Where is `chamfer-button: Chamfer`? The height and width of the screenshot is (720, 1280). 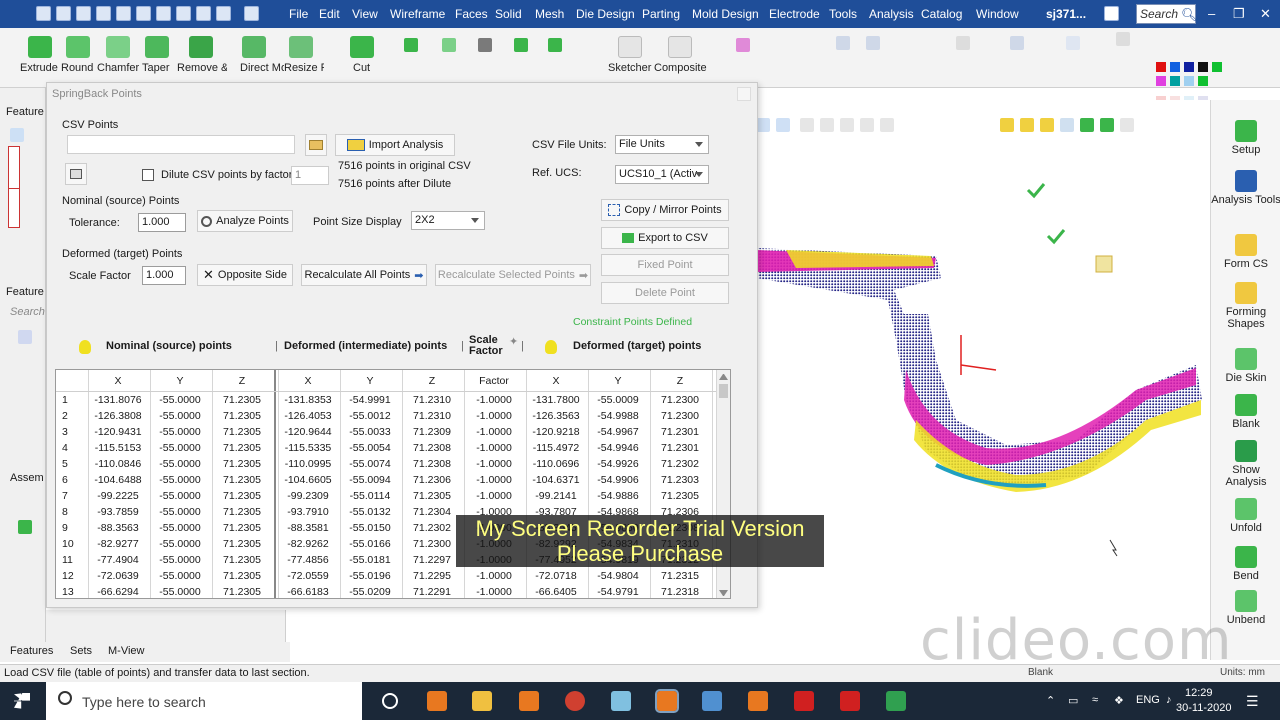
chamfer-button: Chamfer is located at coordinates (118, 68).